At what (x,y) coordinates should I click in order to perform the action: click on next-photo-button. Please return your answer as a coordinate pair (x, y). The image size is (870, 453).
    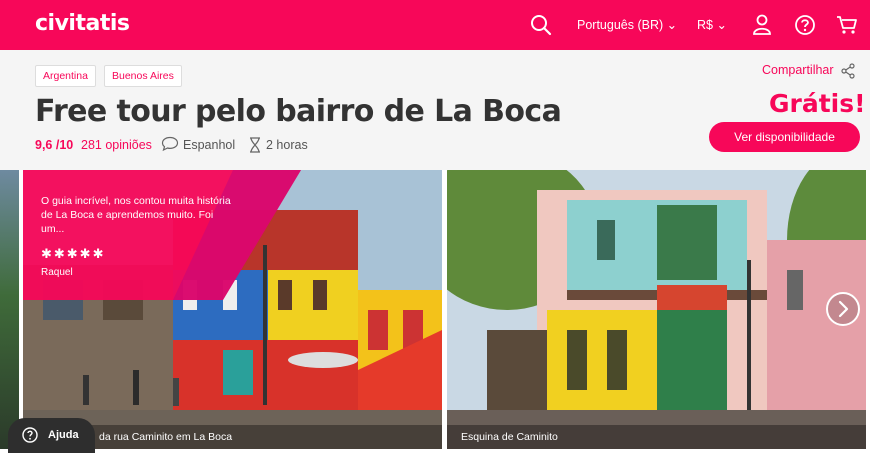
    Looking at the image, I should click on (843, 309).